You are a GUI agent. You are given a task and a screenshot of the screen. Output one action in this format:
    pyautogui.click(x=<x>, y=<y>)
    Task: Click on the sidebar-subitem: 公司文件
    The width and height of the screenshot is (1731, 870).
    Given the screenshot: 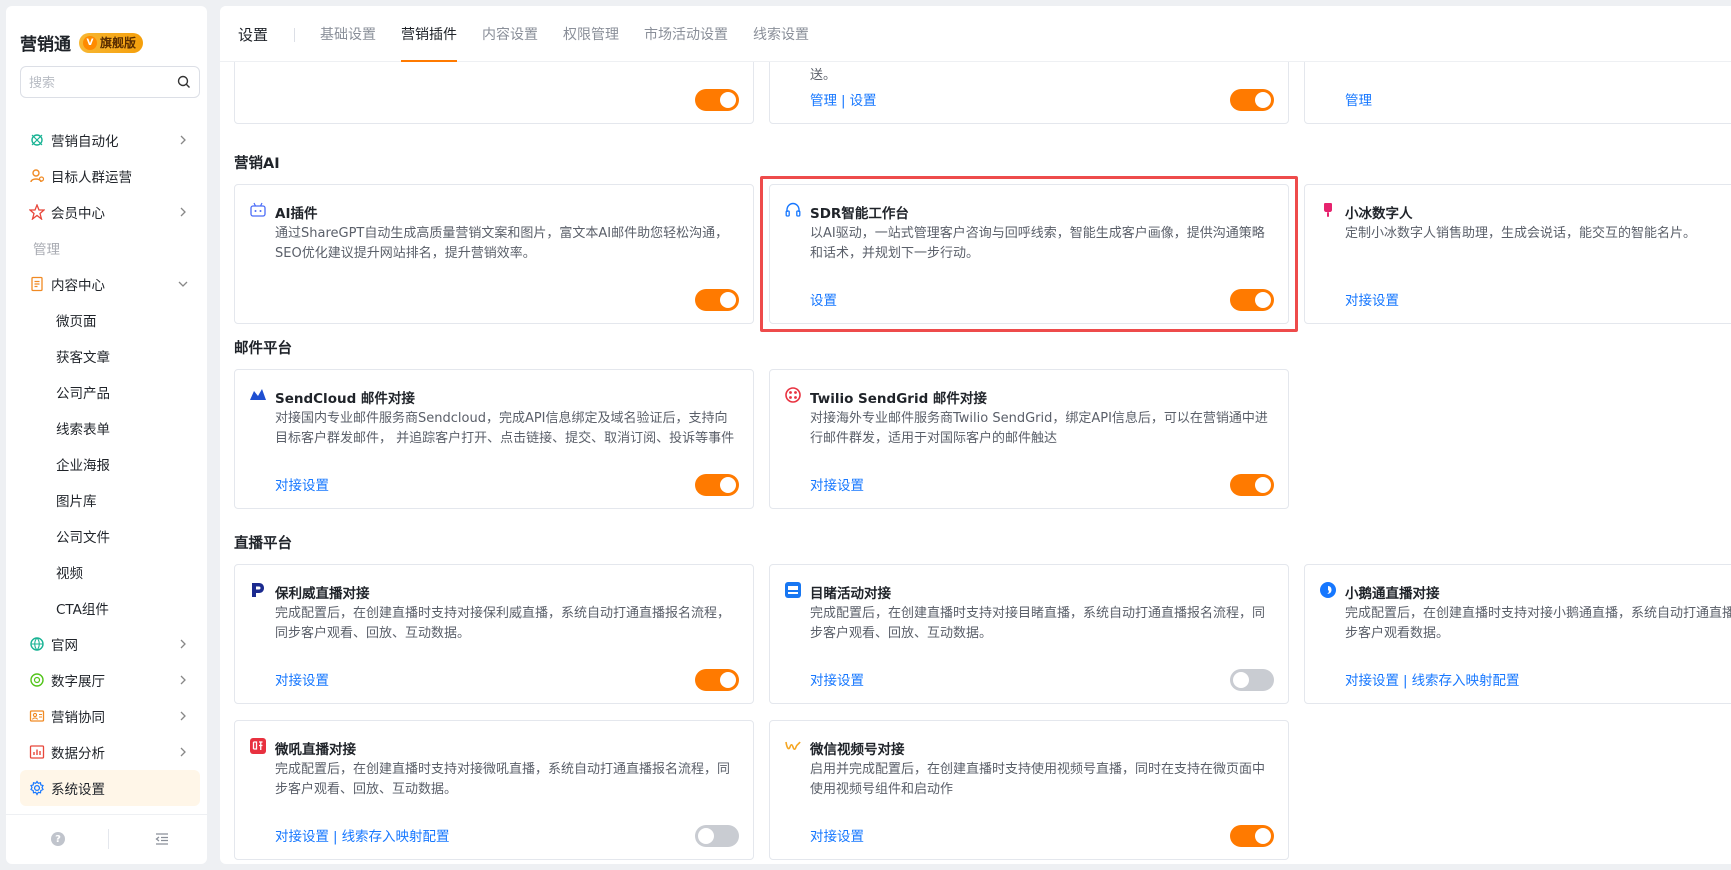 What is the action you would take?
    pyautogui.click(x=110, y=536)
    